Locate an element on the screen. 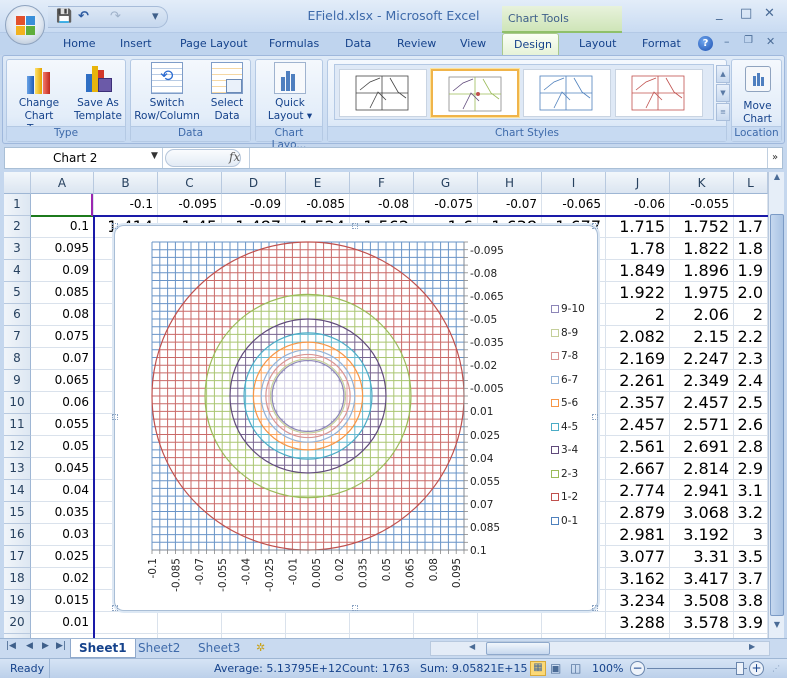 This screenshot has height=678, width=787. cell-l4: 1.9 is located at coordinates (751, 271).